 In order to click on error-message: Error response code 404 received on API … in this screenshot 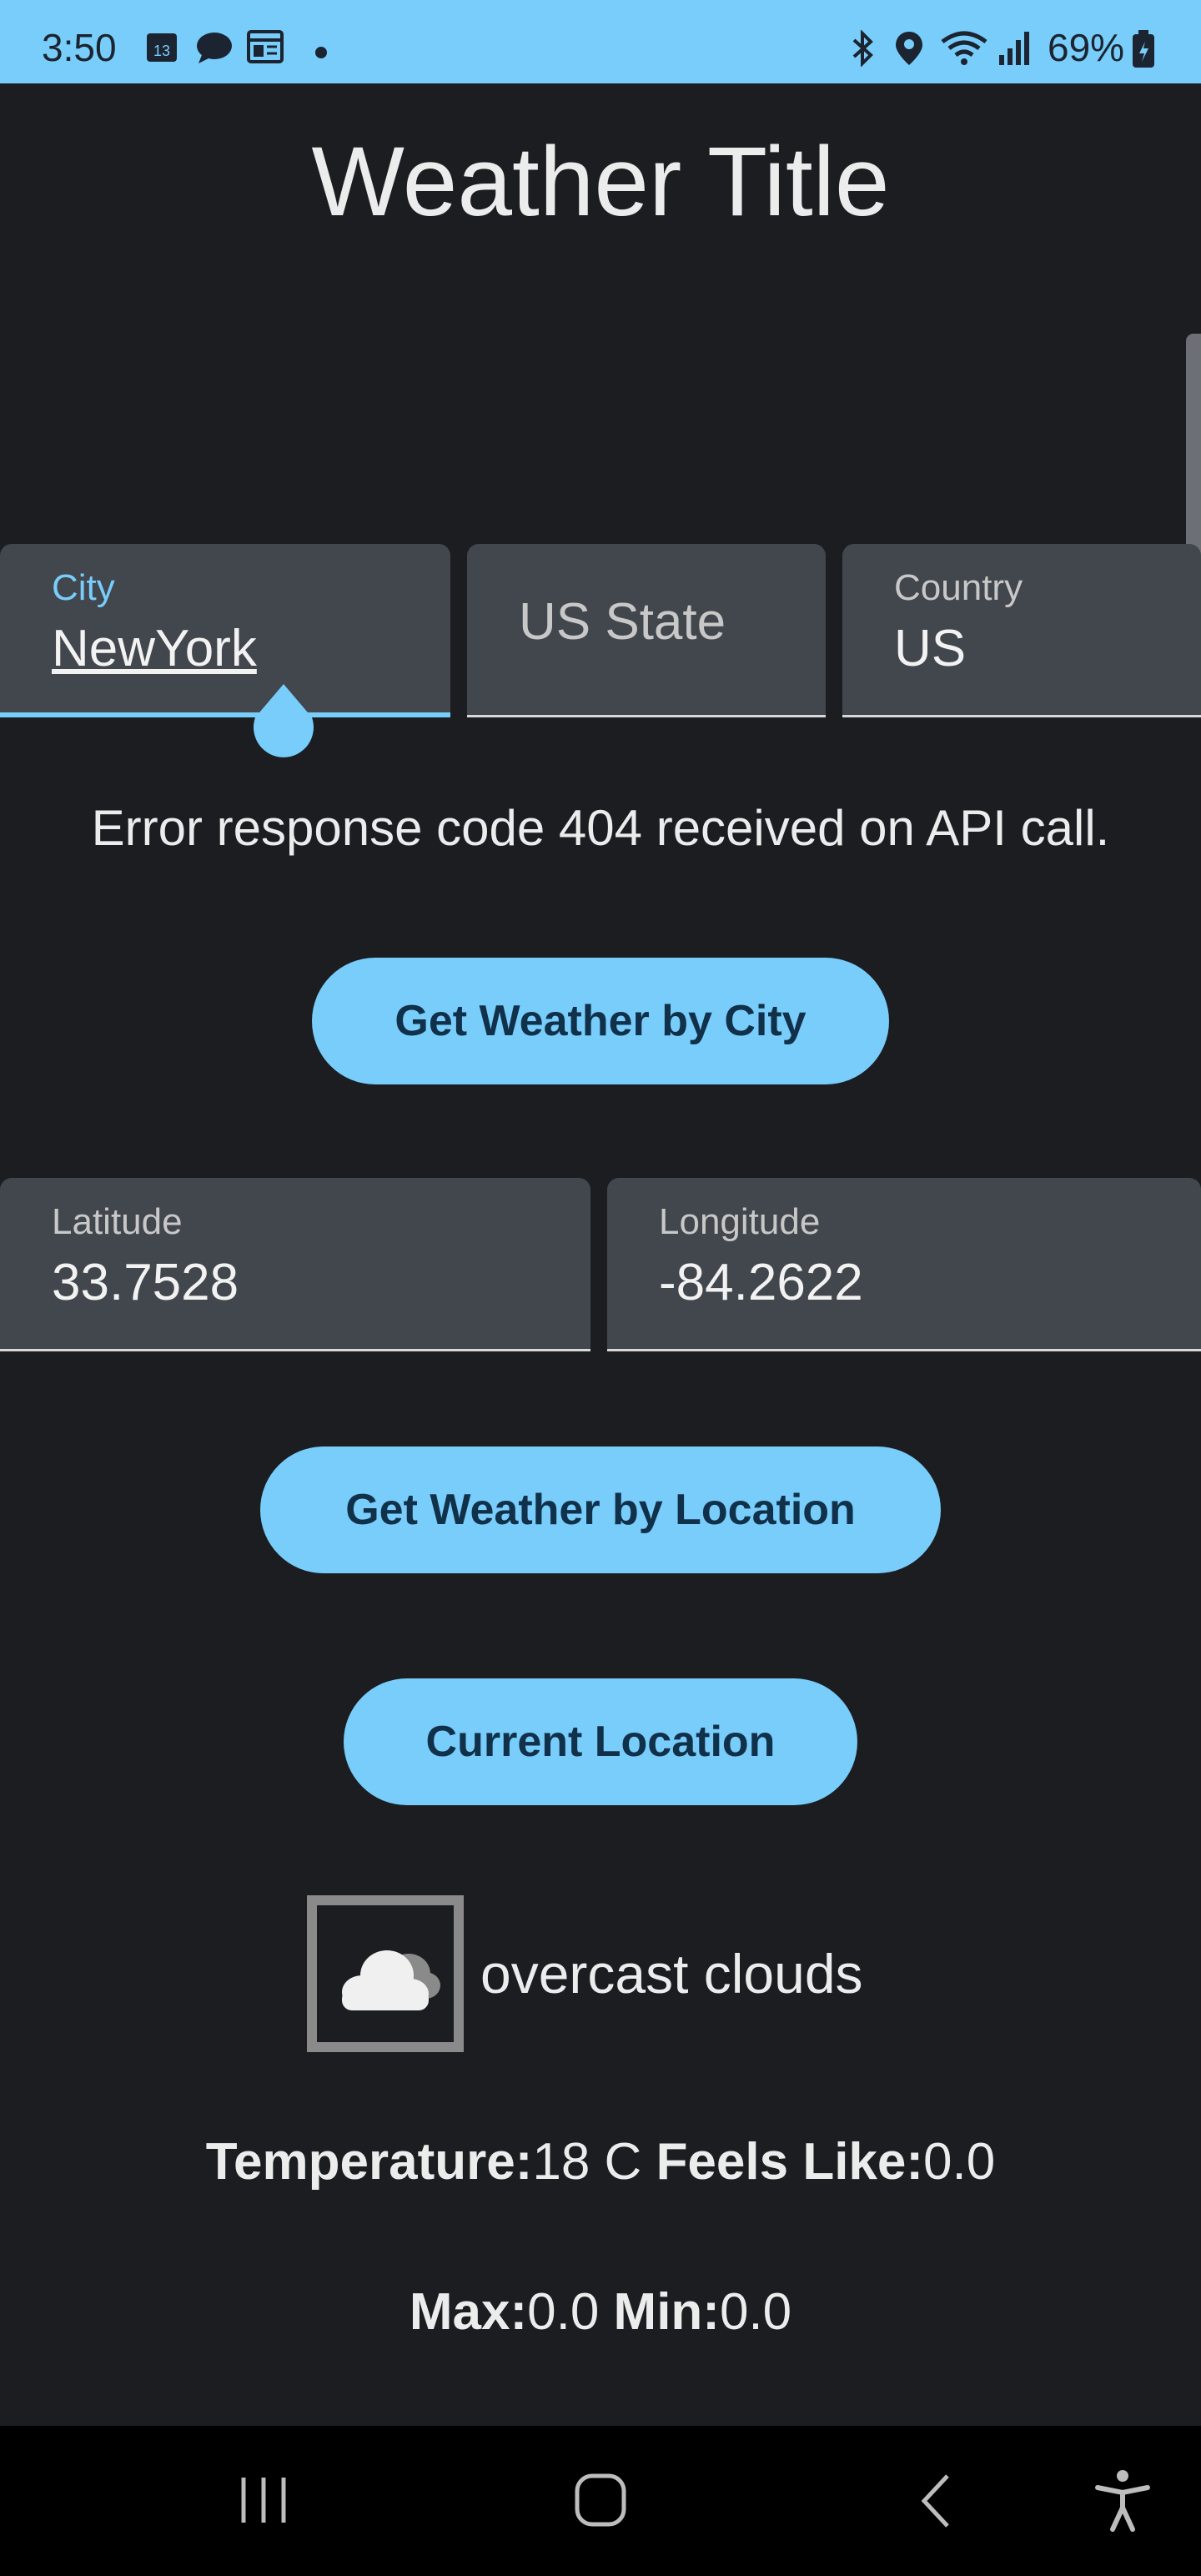, I will do `click(601, 828)`.